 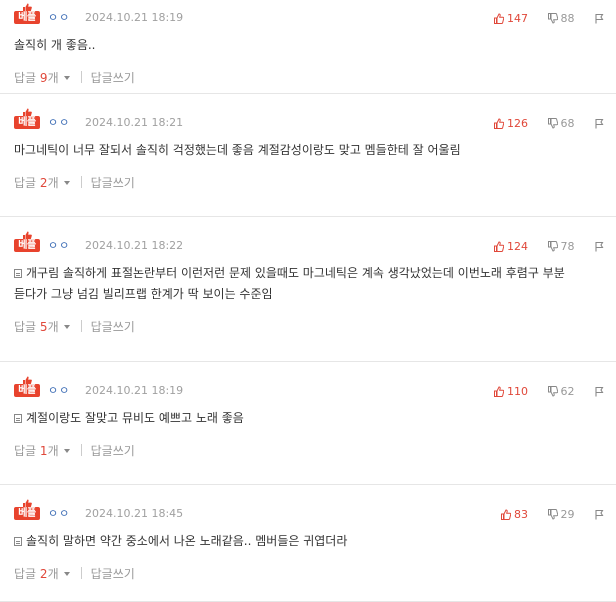 I want to click on comment-footer: 답글 2개 답글쓰기, so click(x=309, y=176).